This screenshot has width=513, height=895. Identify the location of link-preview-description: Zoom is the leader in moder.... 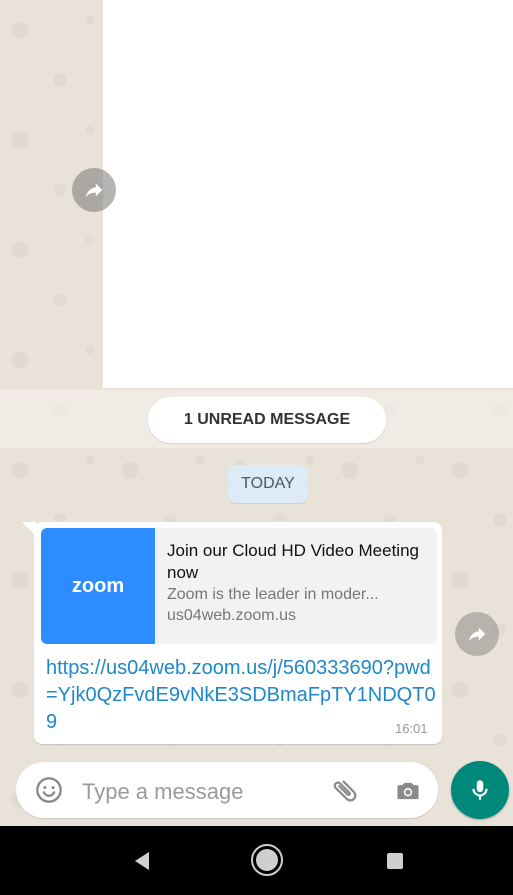
(273, 594).